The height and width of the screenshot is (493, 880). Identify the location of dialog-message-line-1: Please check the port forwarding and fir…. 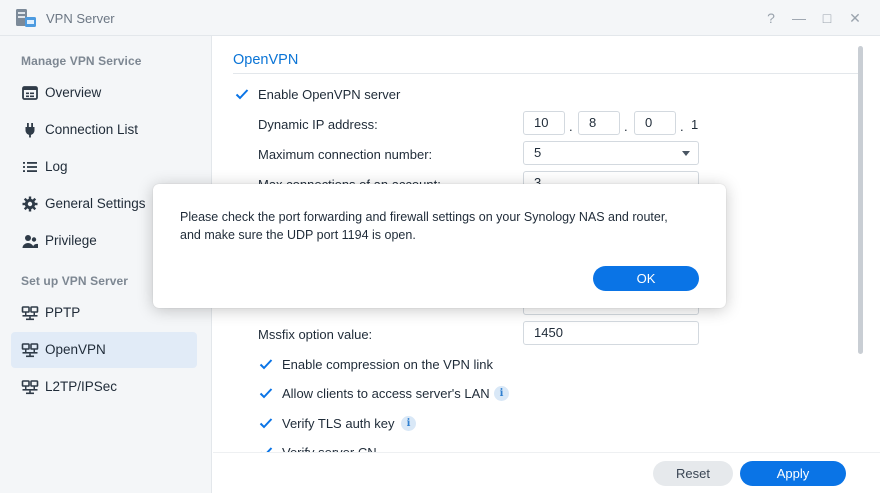
(424, 217).